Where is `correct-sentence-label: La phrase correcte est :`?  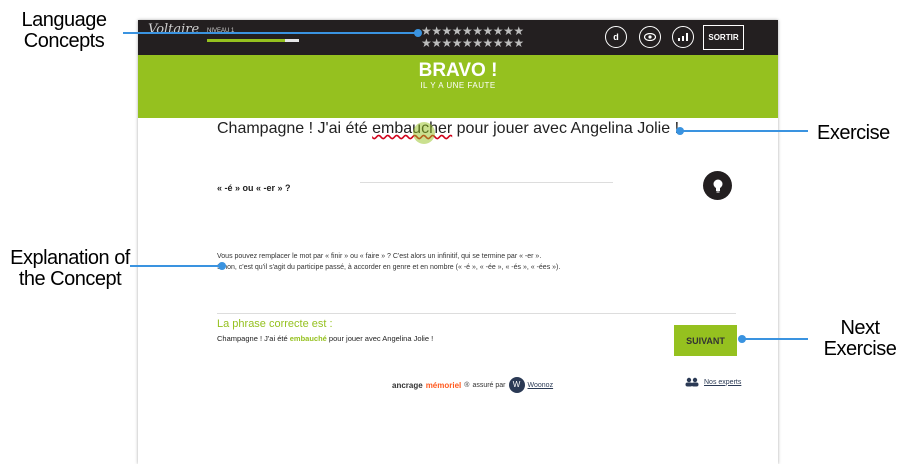
correct-sentence-label: La phrase correcte est : is located at coordinates (275, 324).